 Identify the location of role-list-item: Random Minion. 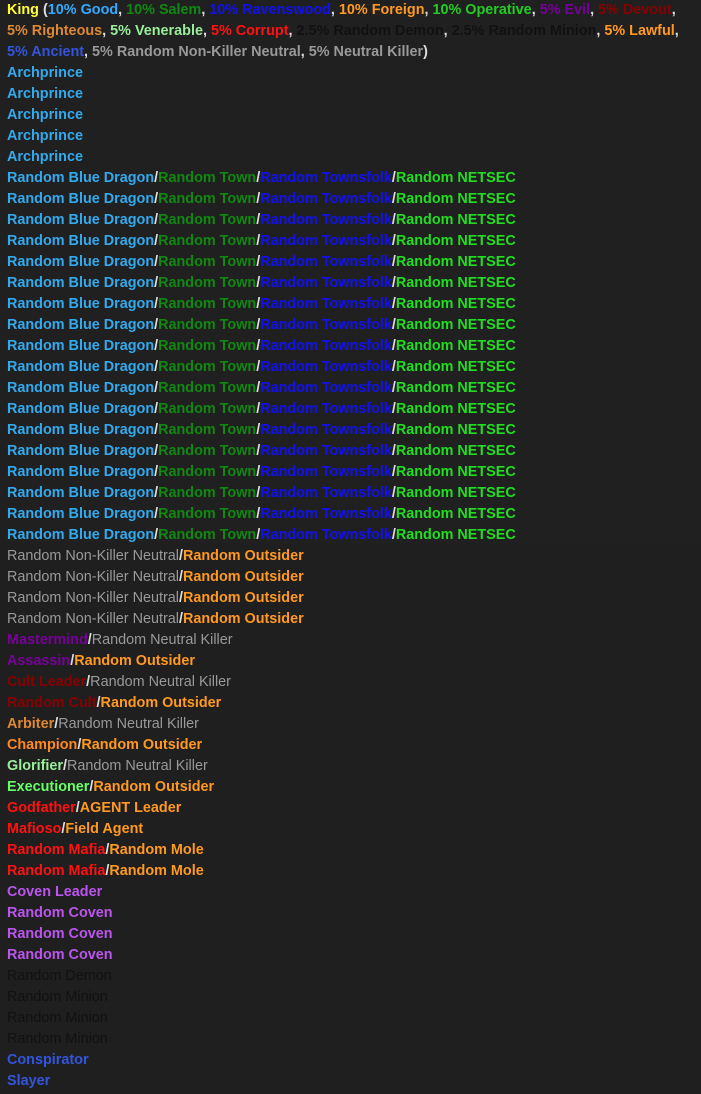
(350, 1018).